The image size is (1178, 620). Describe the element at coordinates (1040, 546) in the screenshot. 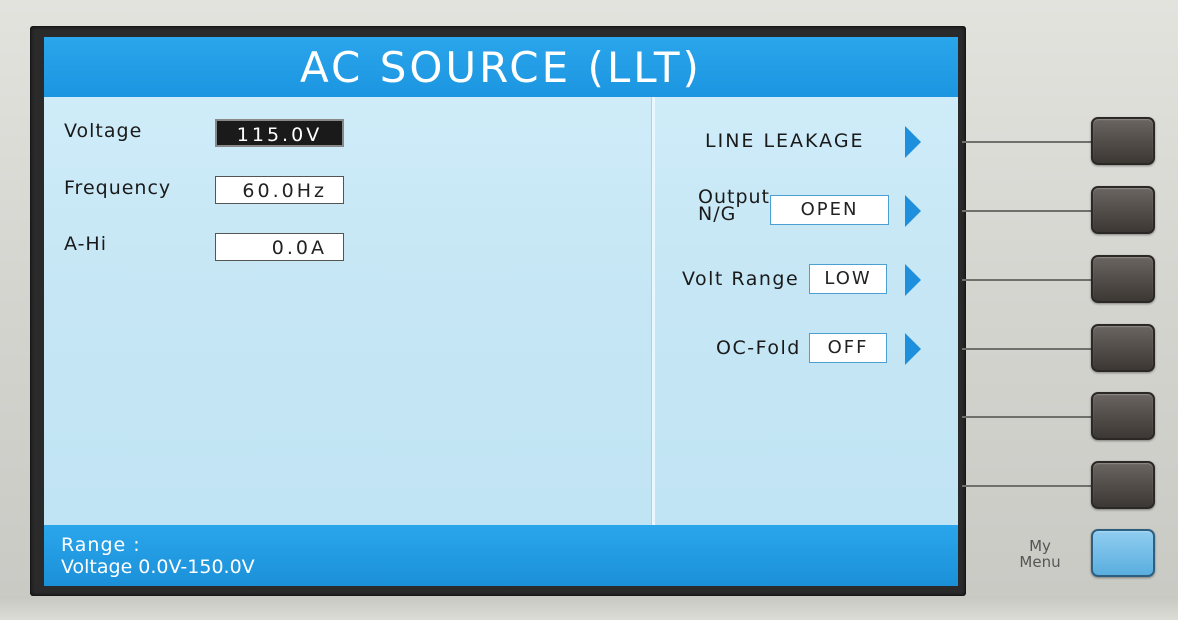

I see `my-menu-label-line1: My` at that location.